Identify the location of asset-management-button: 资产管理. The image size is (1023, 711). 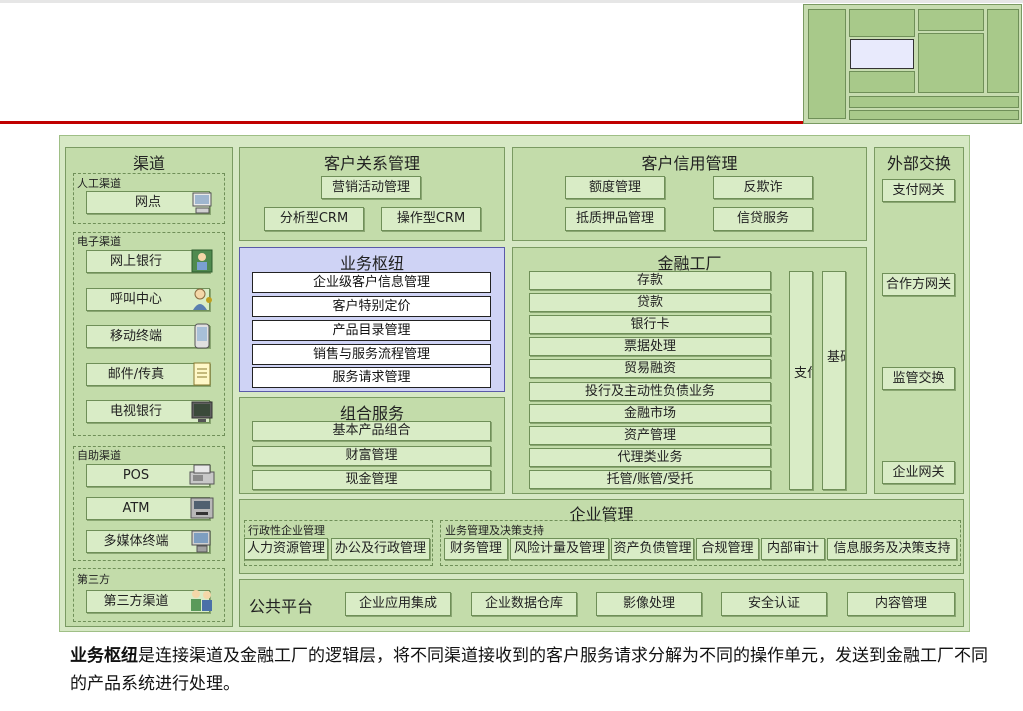
(650, 435).